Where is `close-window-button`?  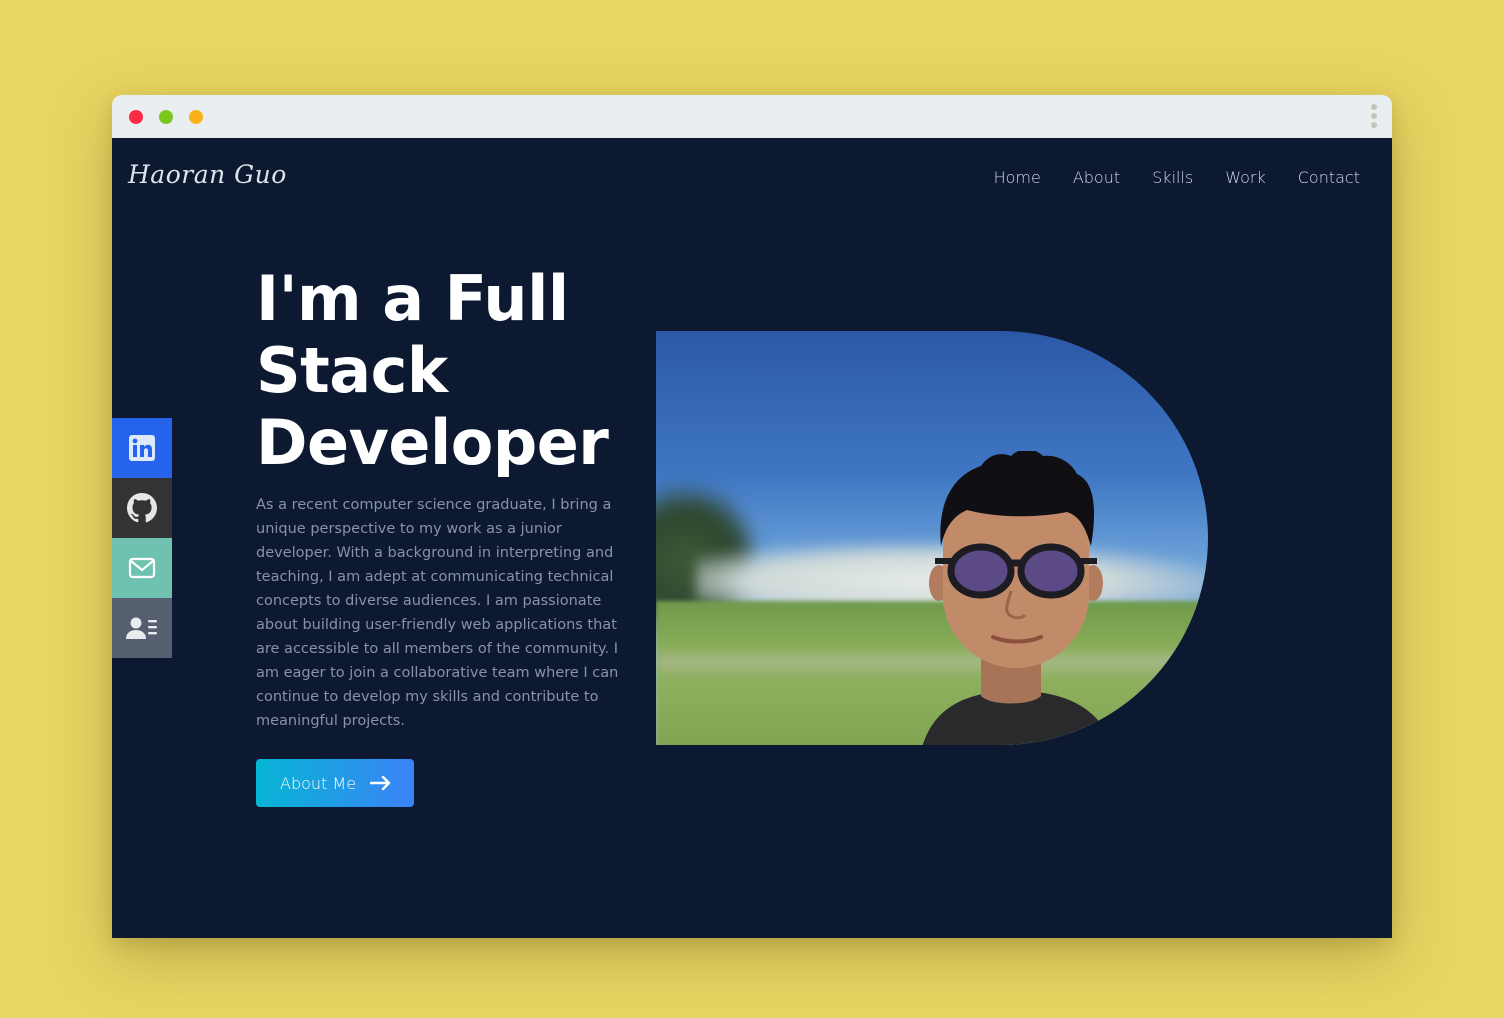 close-window-button is located at coordinates (136, 117).